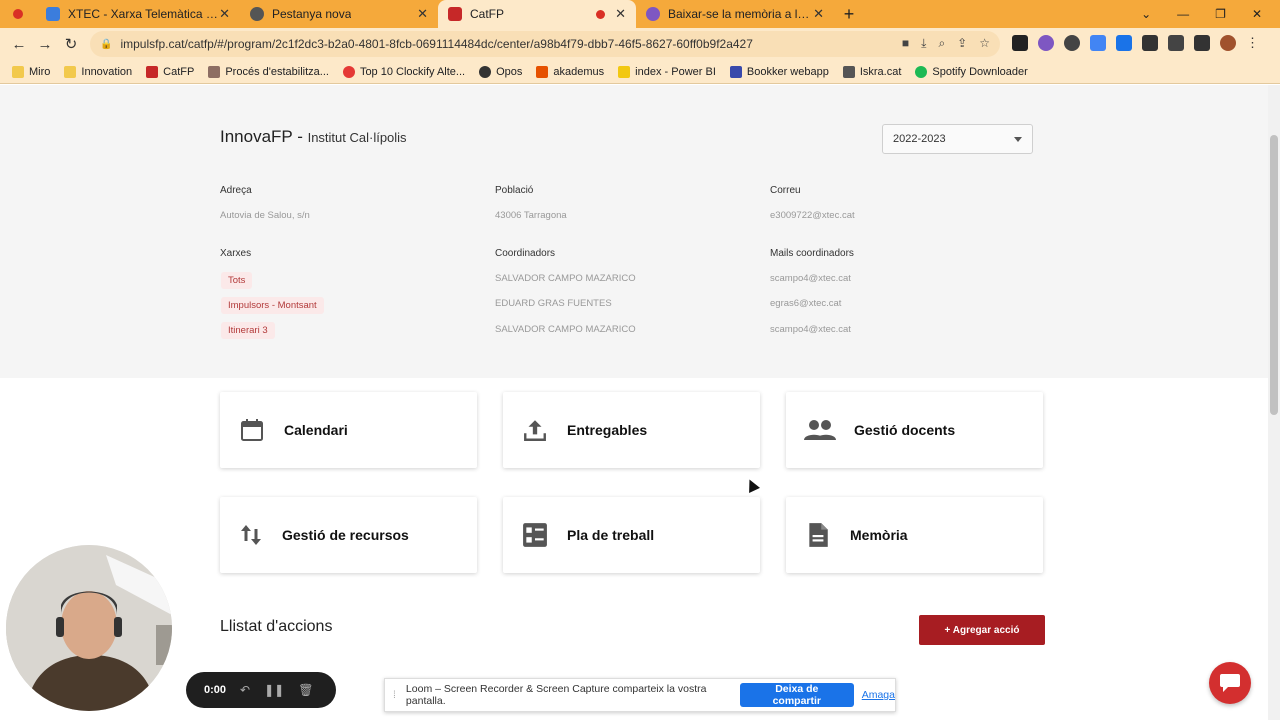 This screenshot has width=1280, height=720. Describe the element at coordinates (971, 71) in the screenshot. I see `bookmark-item: Spotify Downloader` at that location.